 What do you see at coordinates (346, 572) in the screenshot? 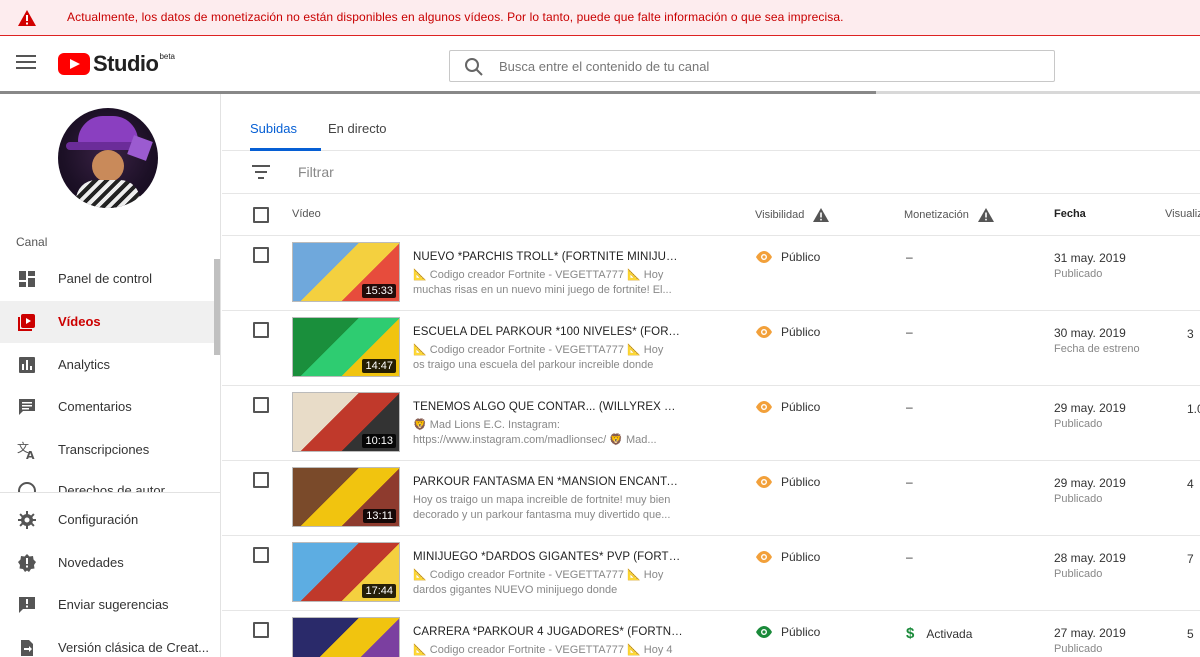
I see `video-thumbnail: 17:44` at bounding box center [346, 572].